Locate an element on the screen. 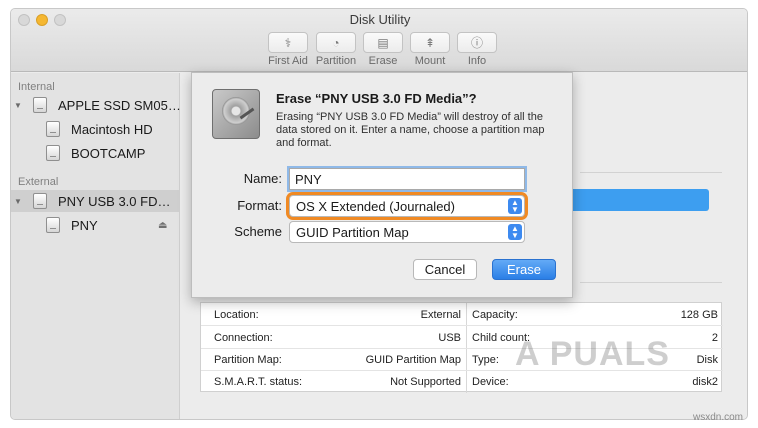  scheme-value: GUID Partition Map is located at coordinates (352, 232).